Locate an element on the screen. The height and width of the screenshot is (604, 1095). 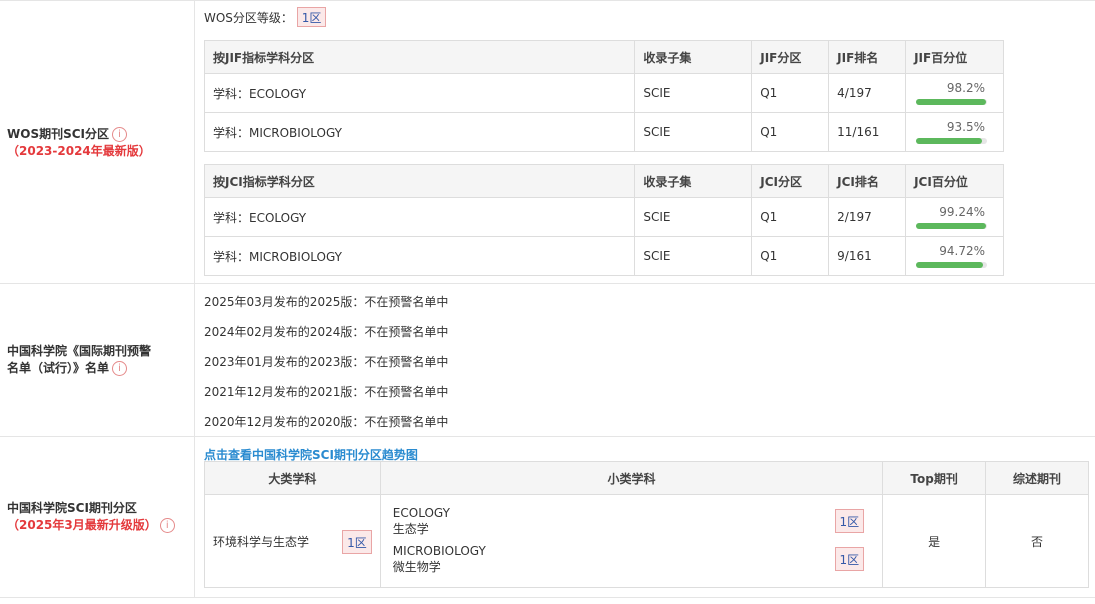
percentile-value: 98.2% is located at coordinates (965, 88).